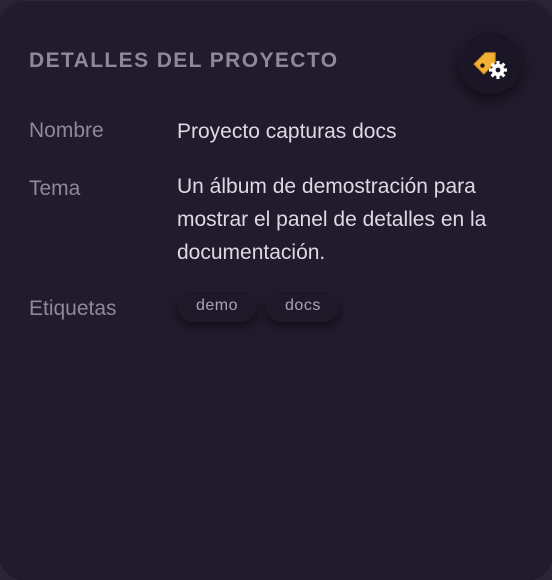 The width and height of the screenshot is (552, 580). I want to click on tag-settings-icon, so click(490, 65).